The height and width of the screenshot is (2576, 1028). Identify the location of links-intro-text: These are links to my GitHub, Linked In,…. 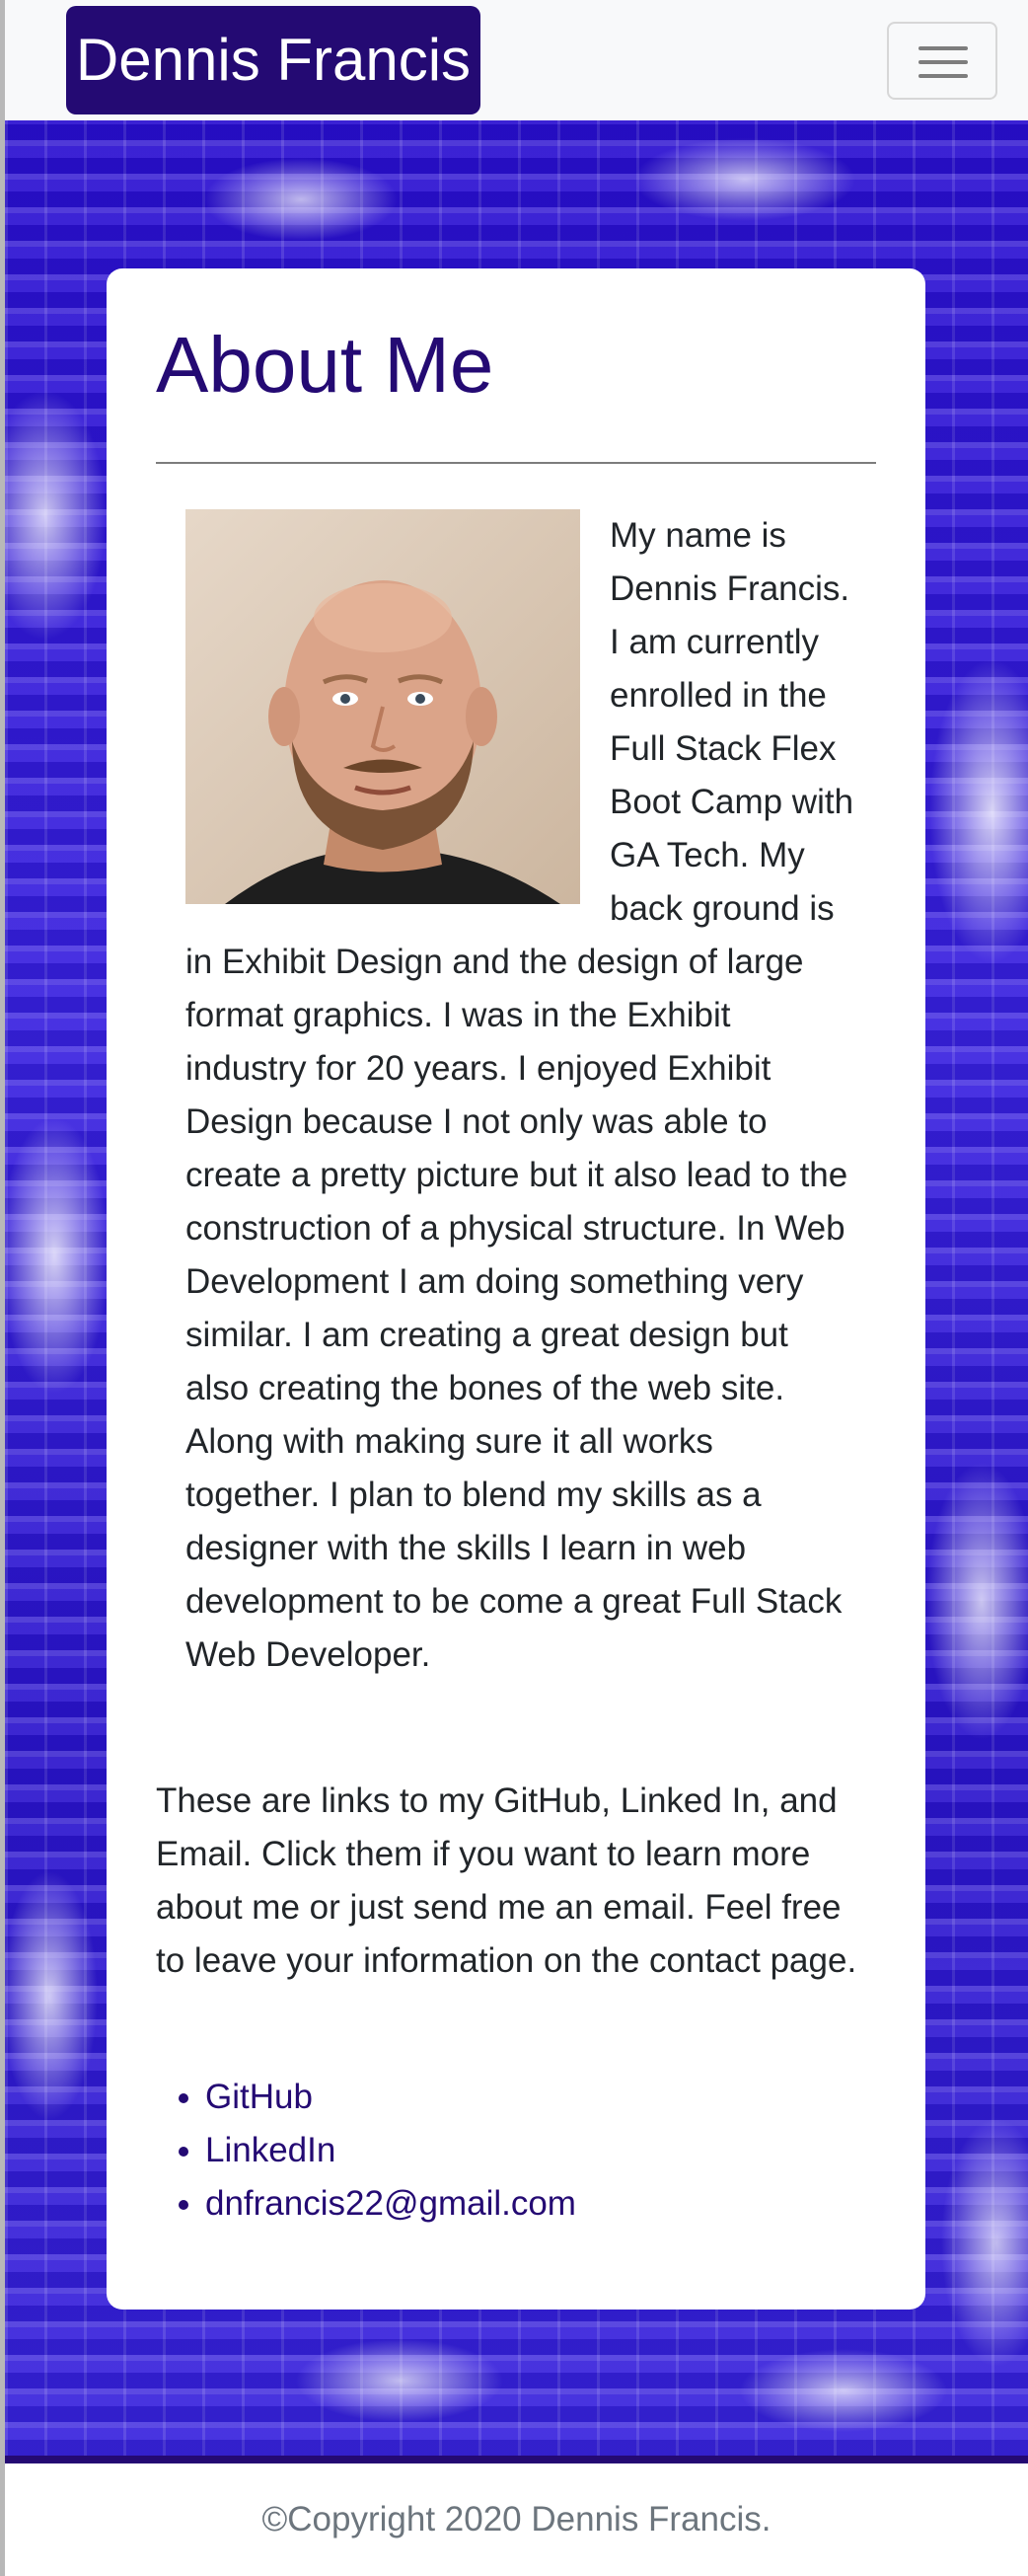
(506, 1880).